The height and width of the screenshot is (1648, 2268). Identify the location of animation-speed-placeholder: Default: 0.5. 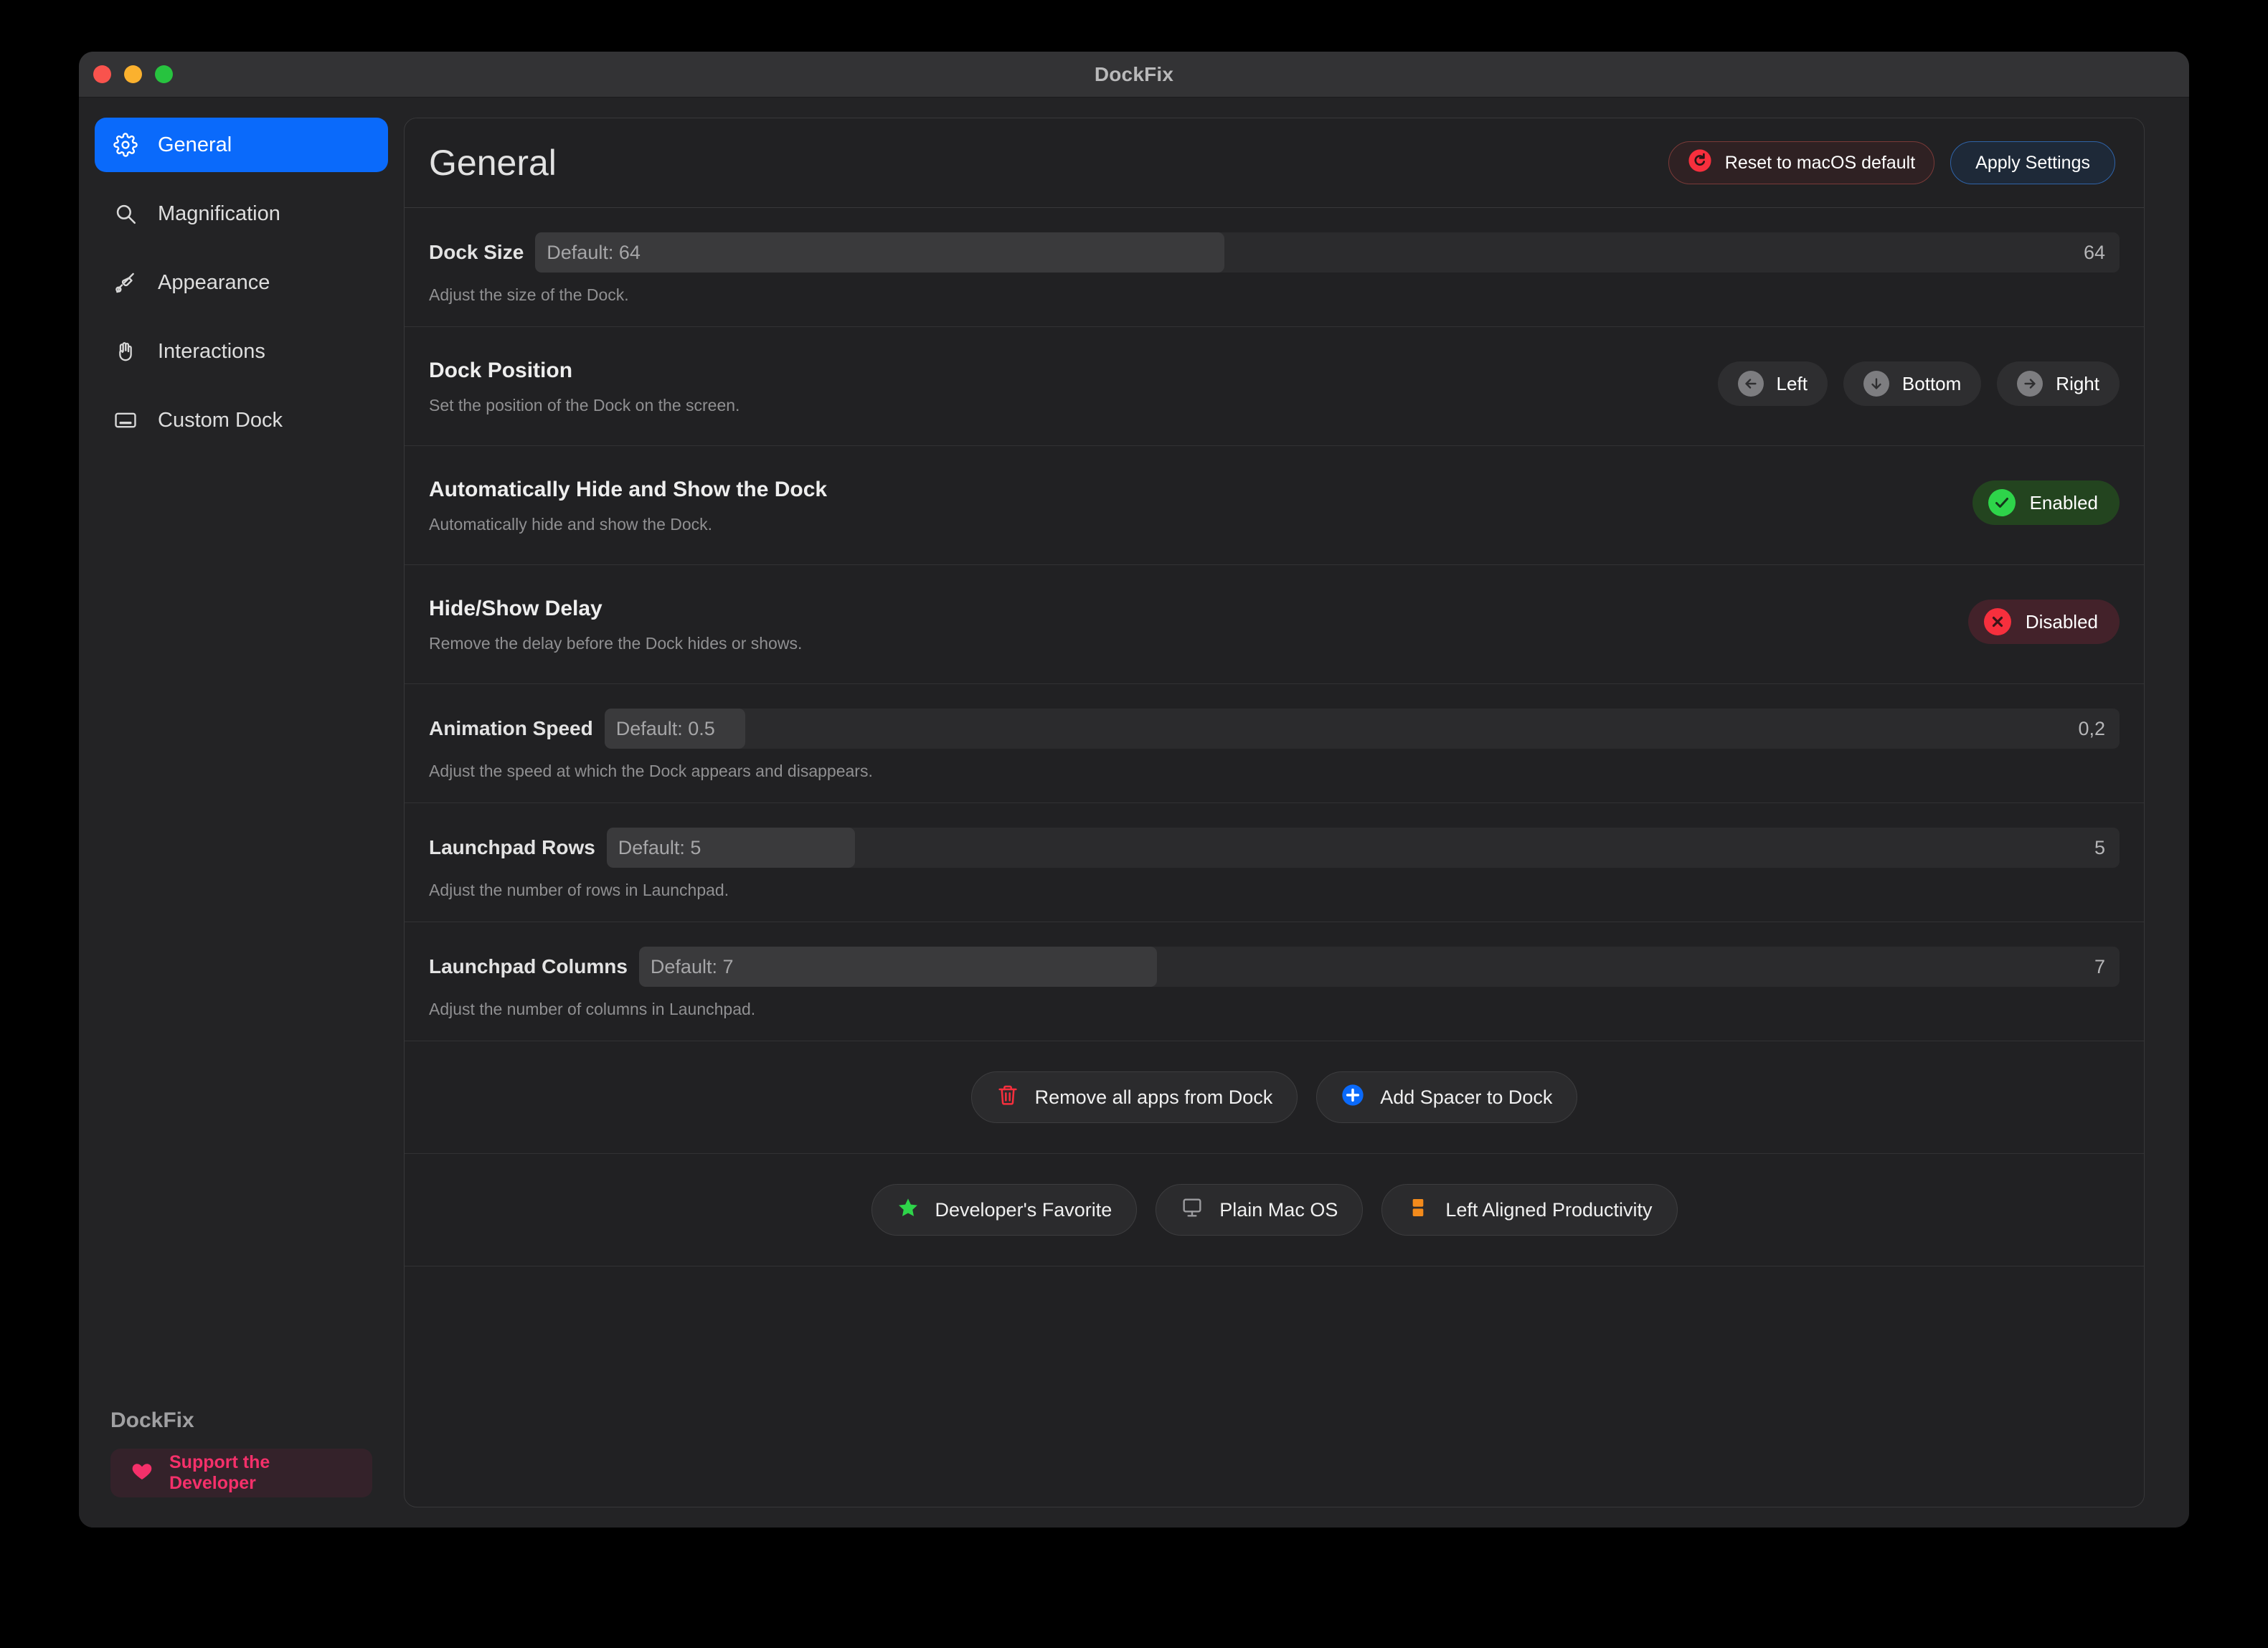
(665, 728).